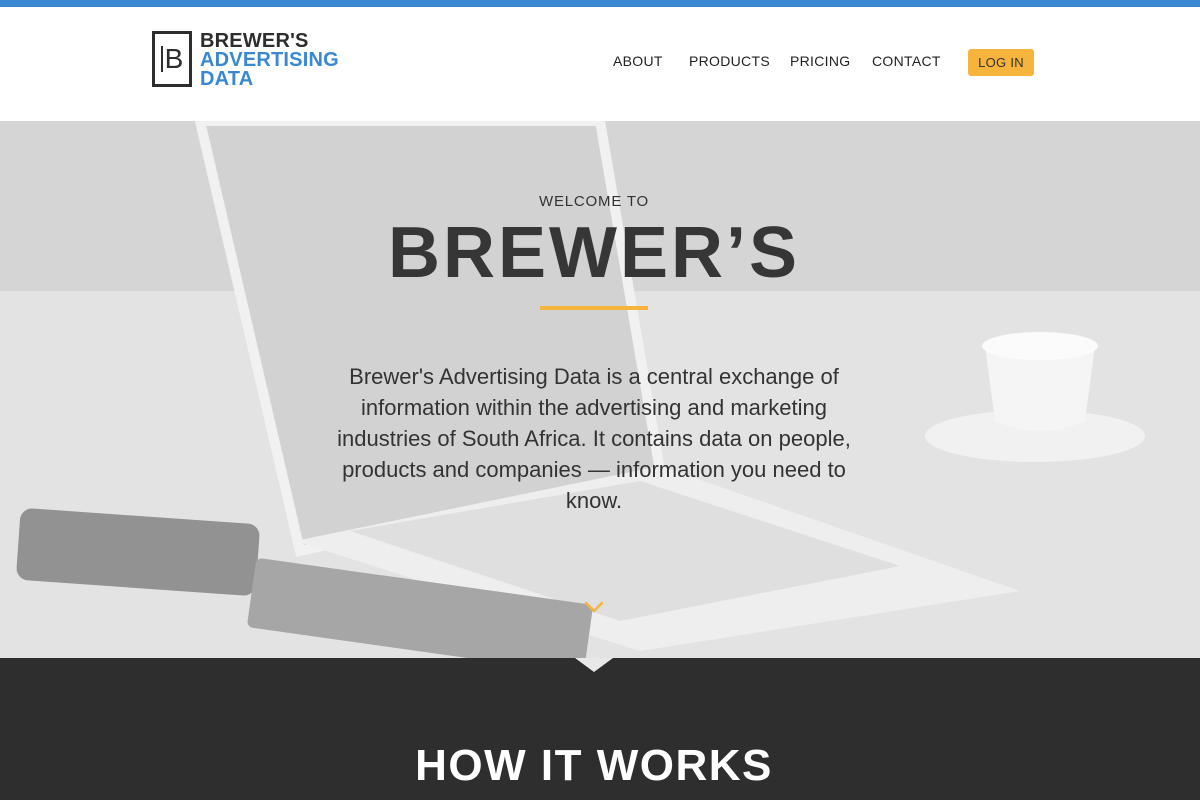 This screenshot has width=1200, height=800. Describe the element at coordinates (600, 3) in the screenshot. I see `top-accent-bar` at that location.